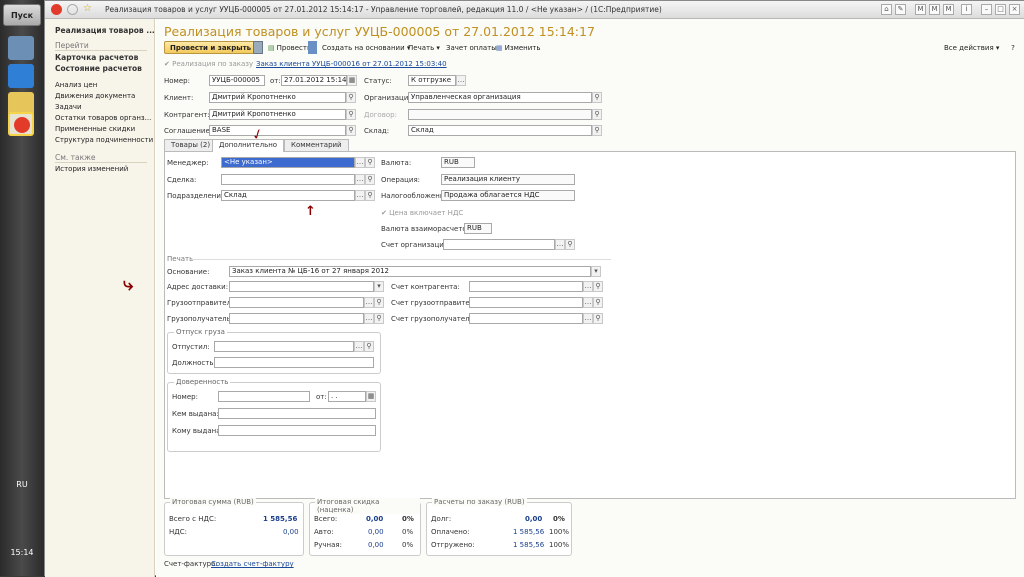 The height and width of the screenshot is (577, 1024). Describe the element at coordinates (104, 107) in the screenshot. I see `nav-link: Задачи` at that location.